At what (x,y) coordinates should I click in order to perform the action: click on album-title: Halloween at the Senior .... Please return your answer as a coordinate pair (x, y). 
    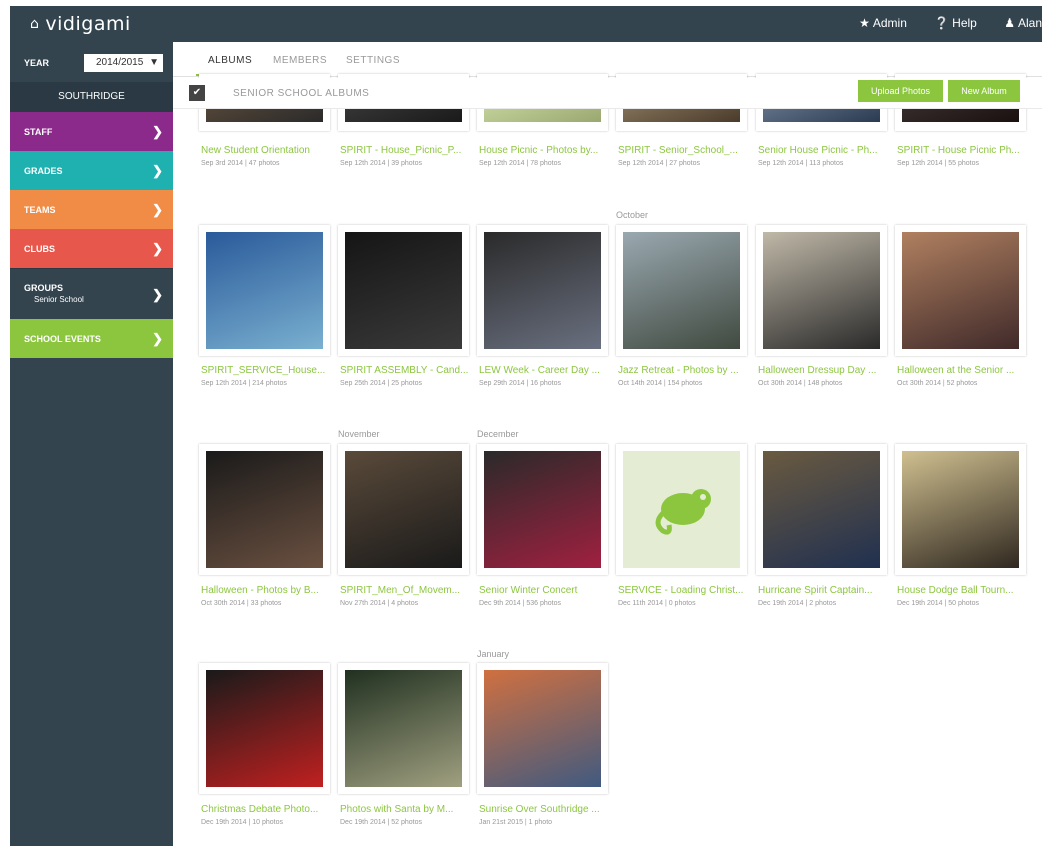
    Looking at the image, I should click on (964, 370).